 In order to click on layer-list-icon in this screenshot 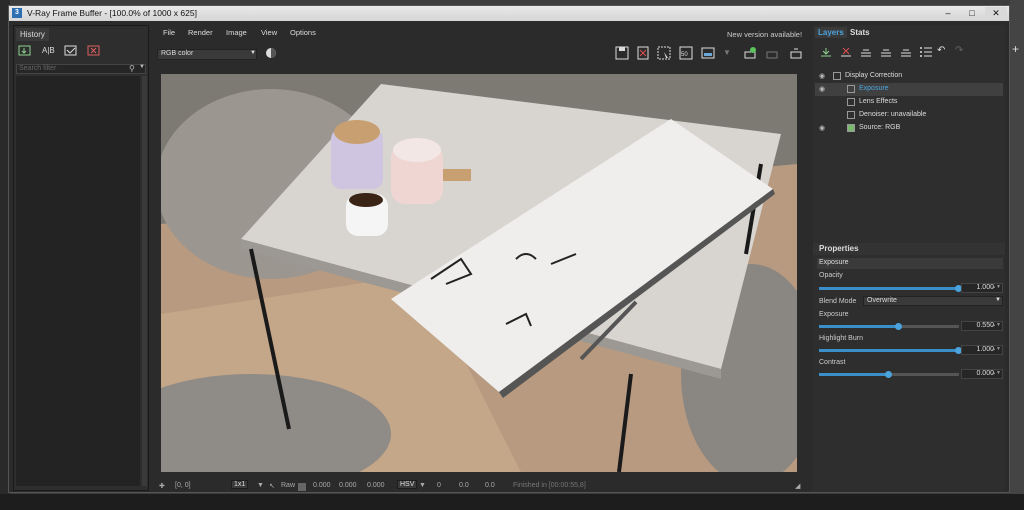, I will do `click(926, 53)`.